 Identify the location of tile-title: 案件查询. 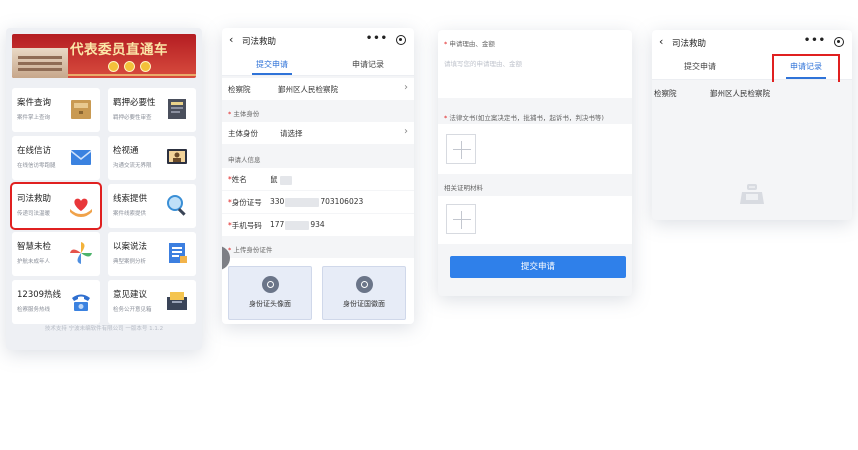
(34, 103).